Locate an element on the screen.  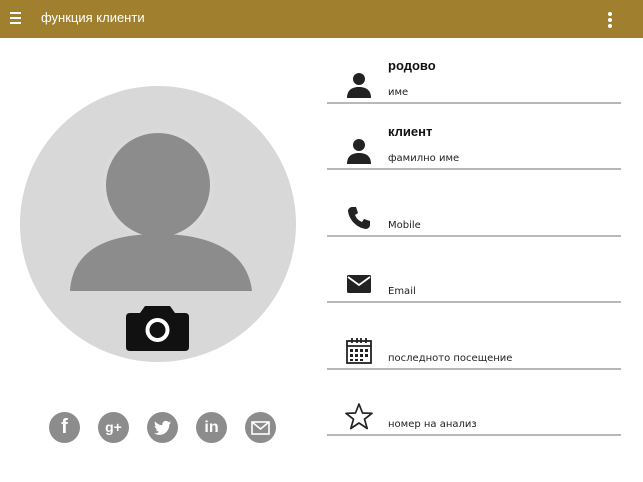
last-name-value: клиент is located at coordinates (410, 131).